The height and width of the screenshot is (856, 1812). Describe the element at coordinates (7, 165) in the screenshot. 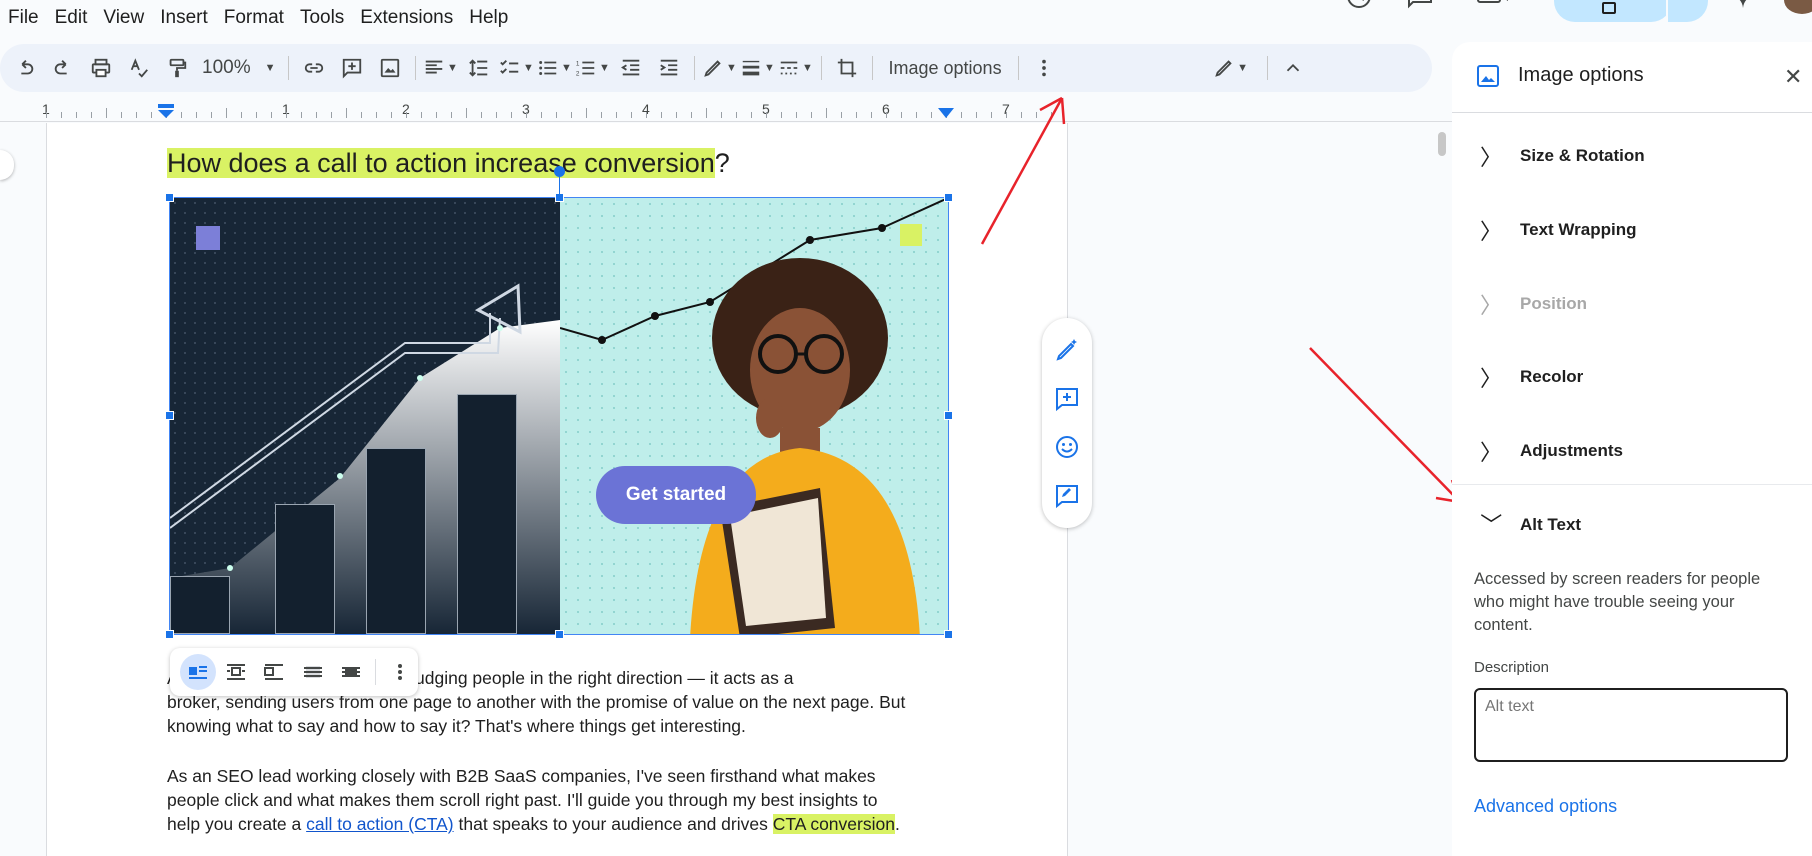

I see `outline-toggle` at that location.